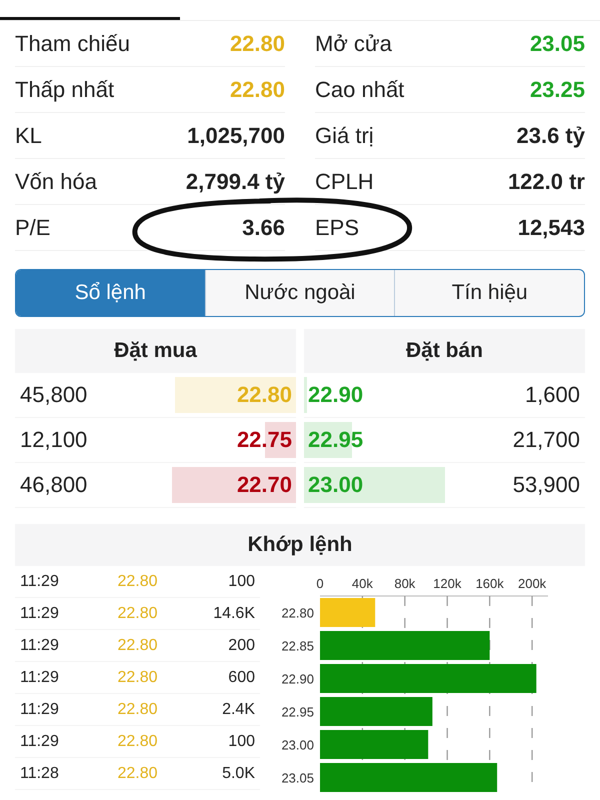 The height and width of the screenshot is (800, 600). Describe the element at coordinates (264, 395) in the screenshot. I see `bid-price: 22.80` at that location.